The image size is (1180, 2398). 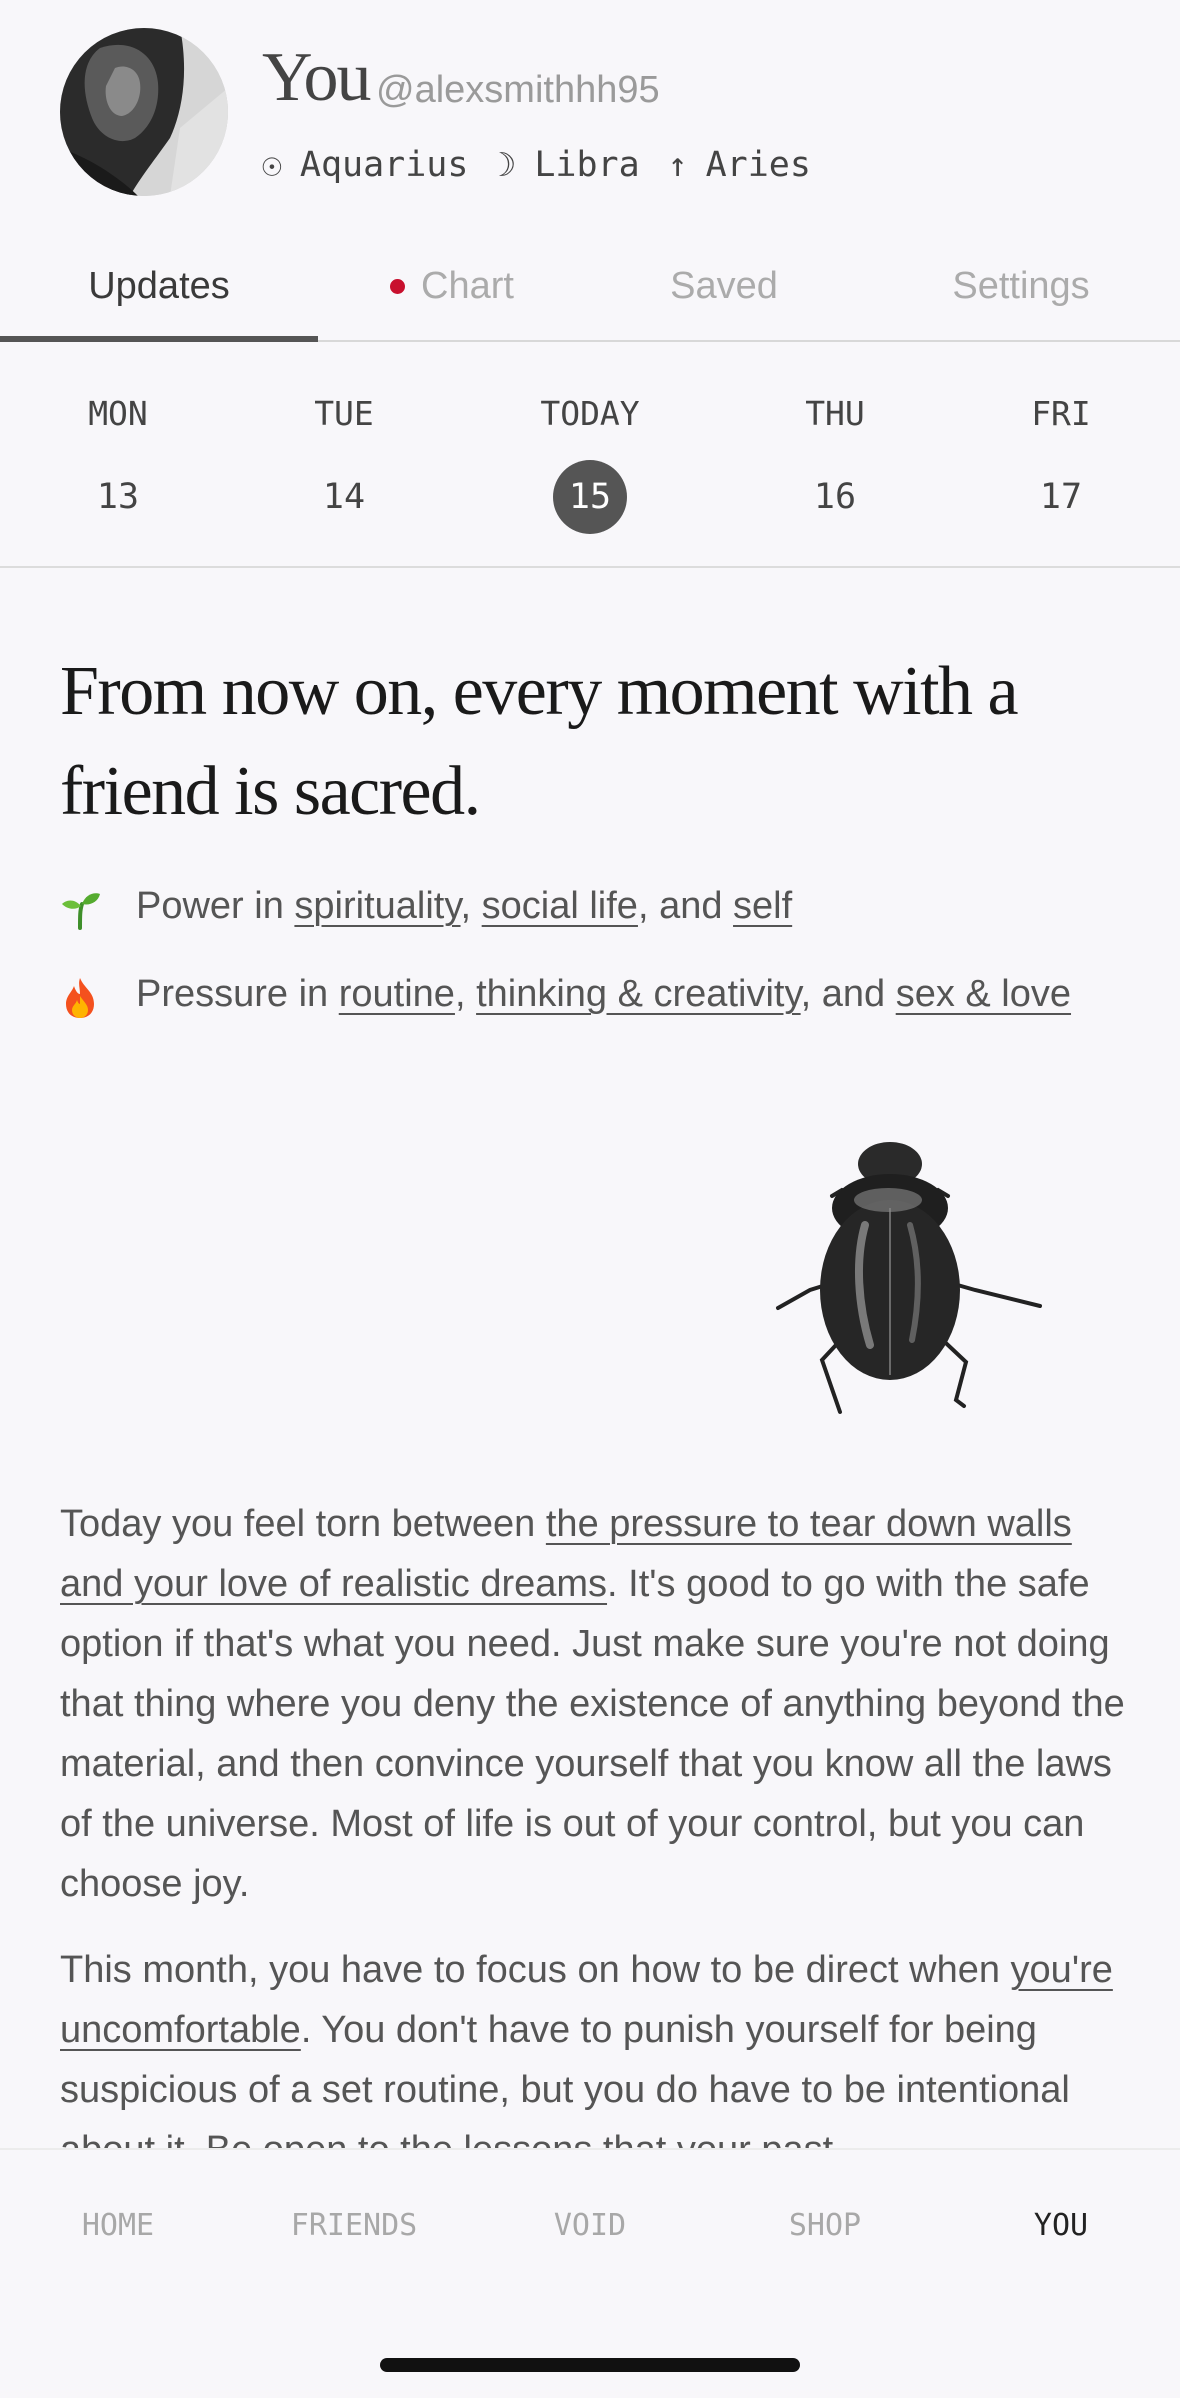 What do you see at coordinates (1061, 413) in the screenshot?
I see `day-name: FRI` at bounding box center [1061, 413].